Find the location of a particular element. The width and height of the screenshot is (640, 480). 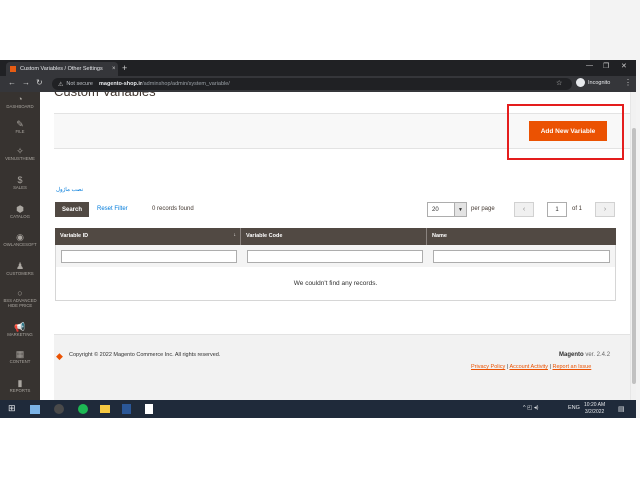

system-tray-icons: ^ ◰ ◂) is located at coordinates (530, 408).